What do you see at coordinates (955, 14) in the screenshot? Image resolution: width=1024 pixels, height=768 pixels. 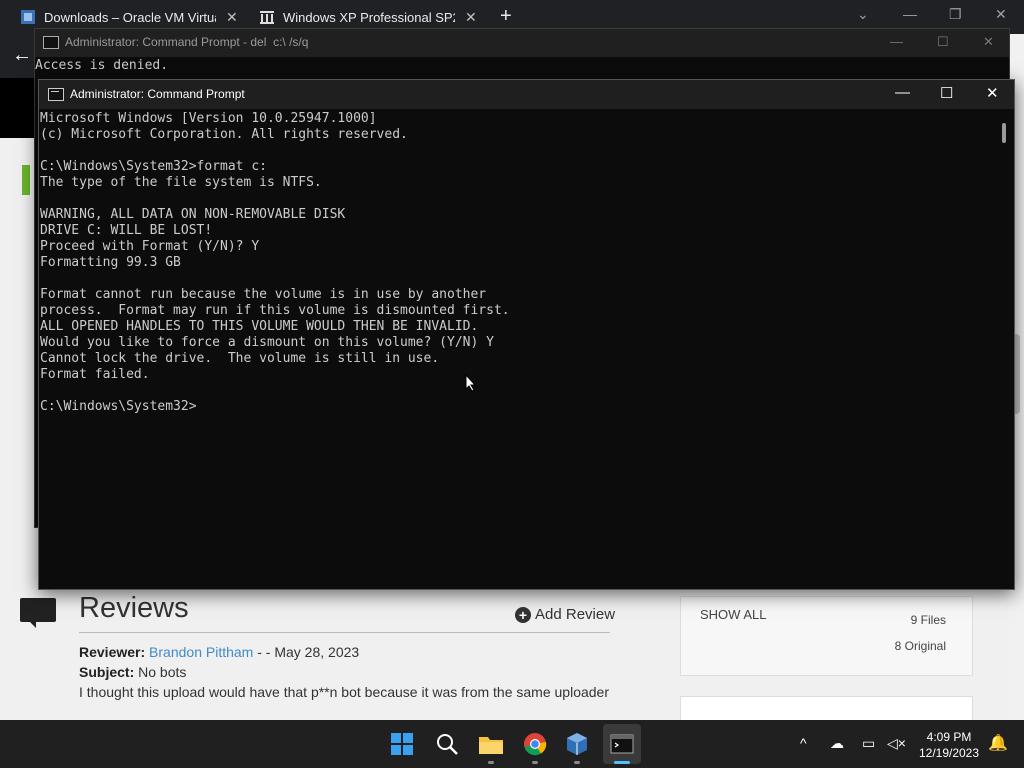 I see `browser-restore-icon: ❐` at bounding box center [955, 14].